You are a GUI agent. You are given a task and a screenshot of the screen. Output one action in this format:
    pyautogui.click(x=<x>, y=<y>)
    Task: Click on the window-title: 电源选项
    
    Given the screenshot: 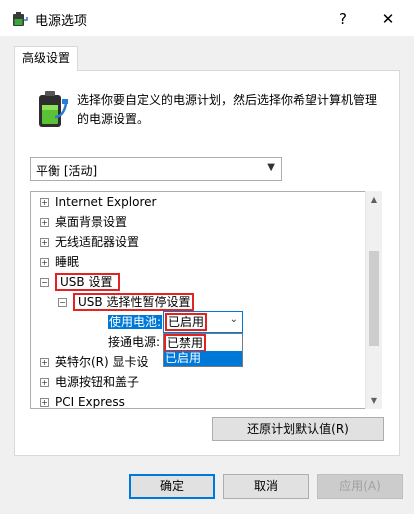 What is the action you would take?
    pyautogui.click(x=61, y=21)
    